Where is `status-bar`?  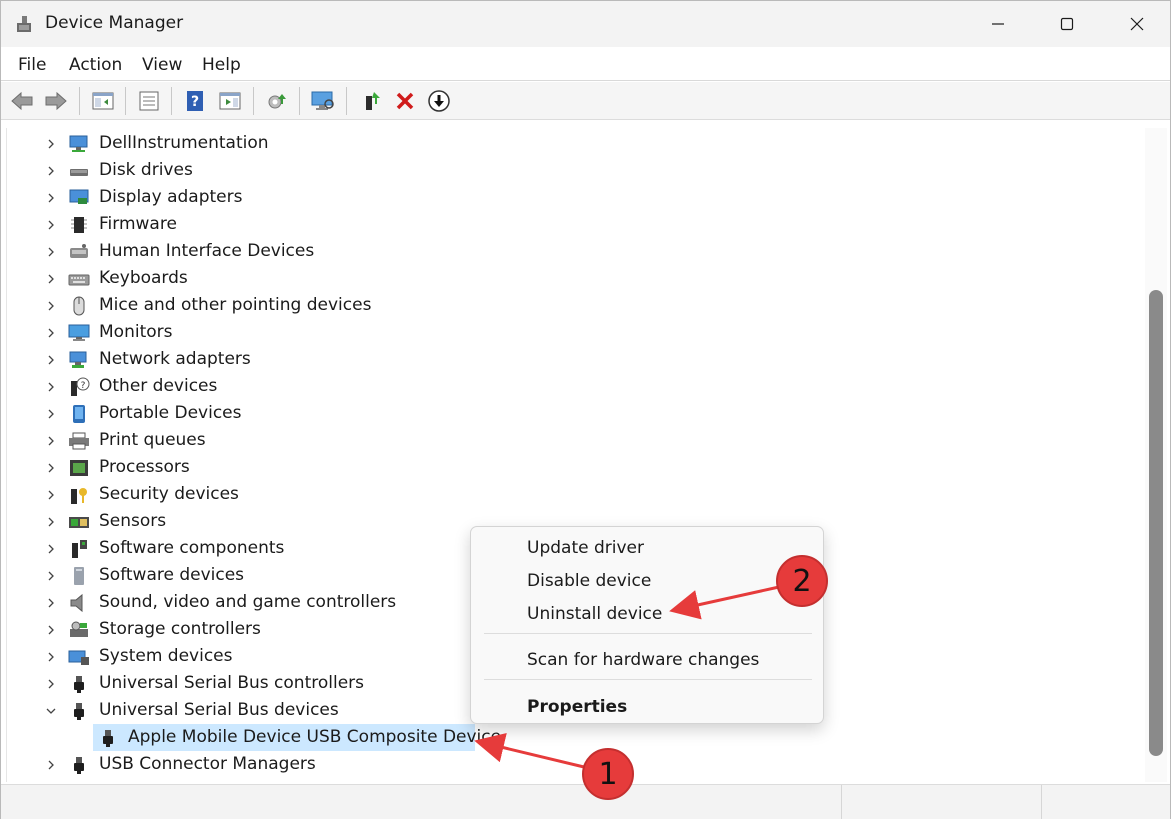 status-bar is located at coordinates (585, 801).